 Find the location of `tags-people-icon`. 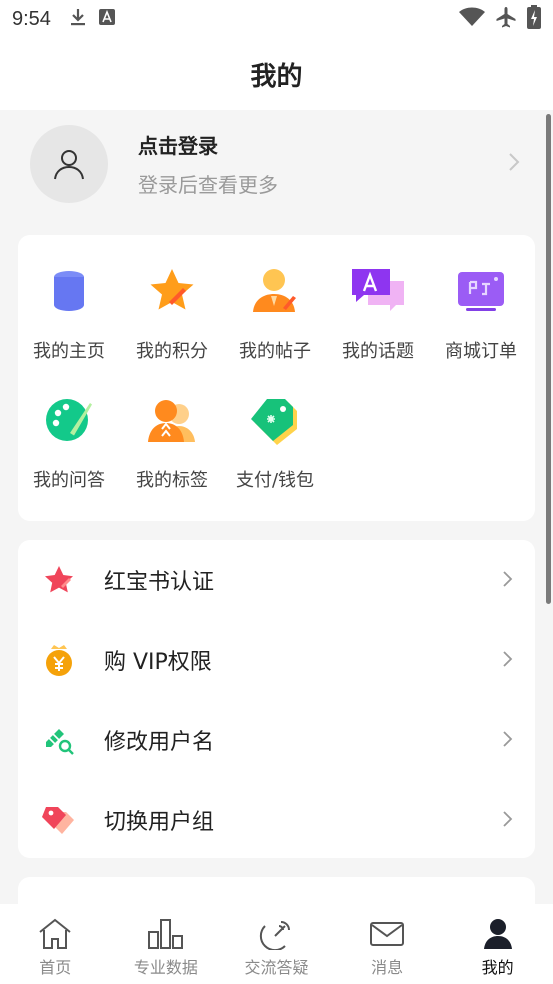

tags-people-icon is located at coordinates (172, 420).